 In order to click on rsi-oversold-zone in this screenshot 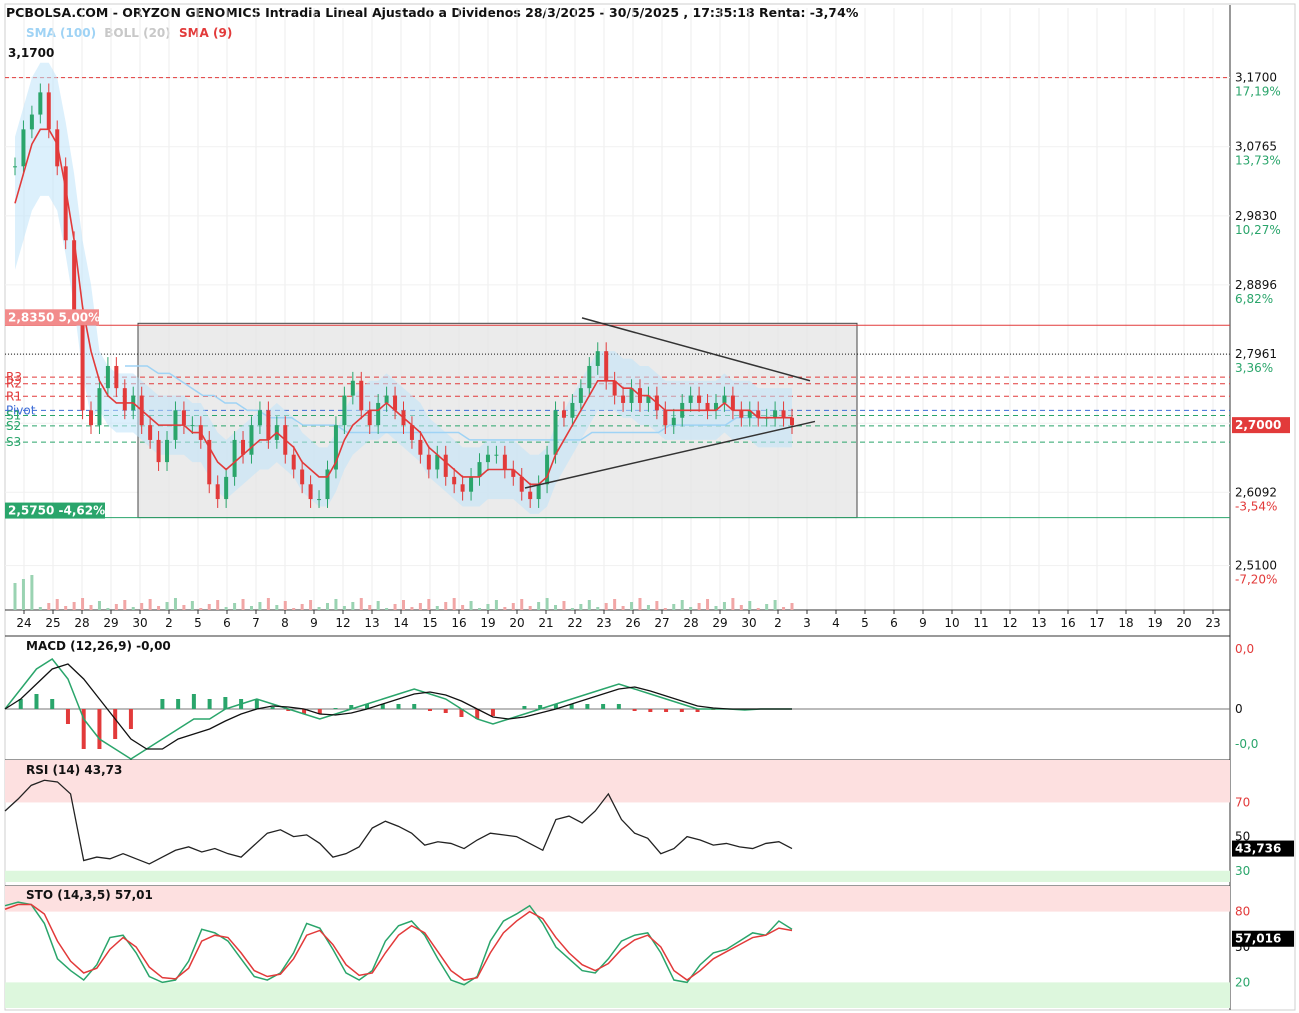, I will do `click(617, 876)`.